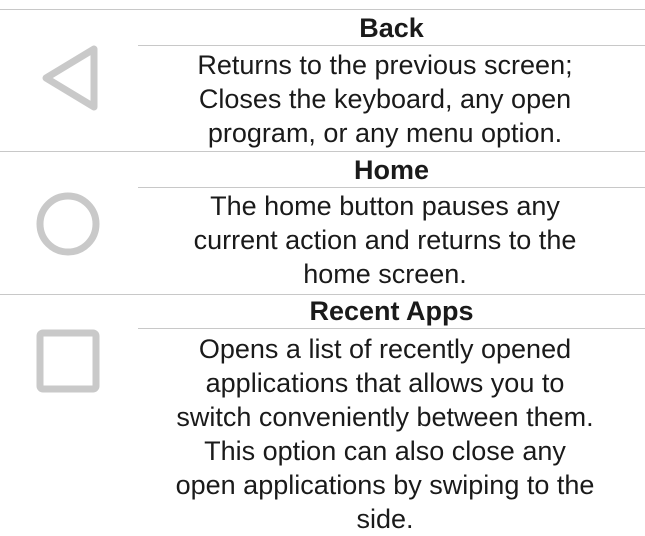  I want to click on row-title: Back, so click(391, 28).